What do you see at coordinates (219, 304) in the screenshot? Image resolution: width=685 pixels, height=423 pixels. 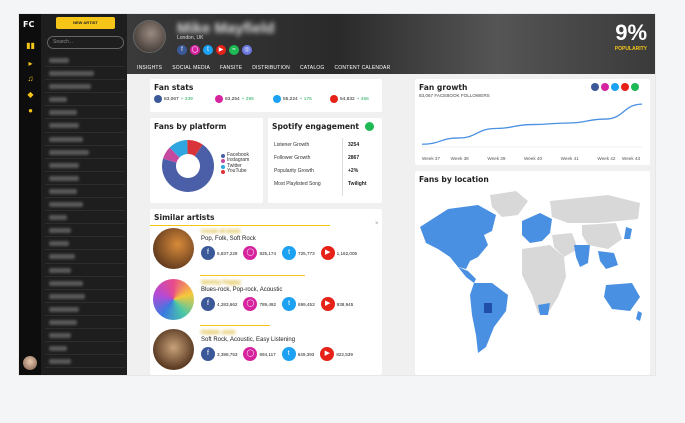 I see `stat-facebook: f 4,283,662` at bounding box center [219, 304].